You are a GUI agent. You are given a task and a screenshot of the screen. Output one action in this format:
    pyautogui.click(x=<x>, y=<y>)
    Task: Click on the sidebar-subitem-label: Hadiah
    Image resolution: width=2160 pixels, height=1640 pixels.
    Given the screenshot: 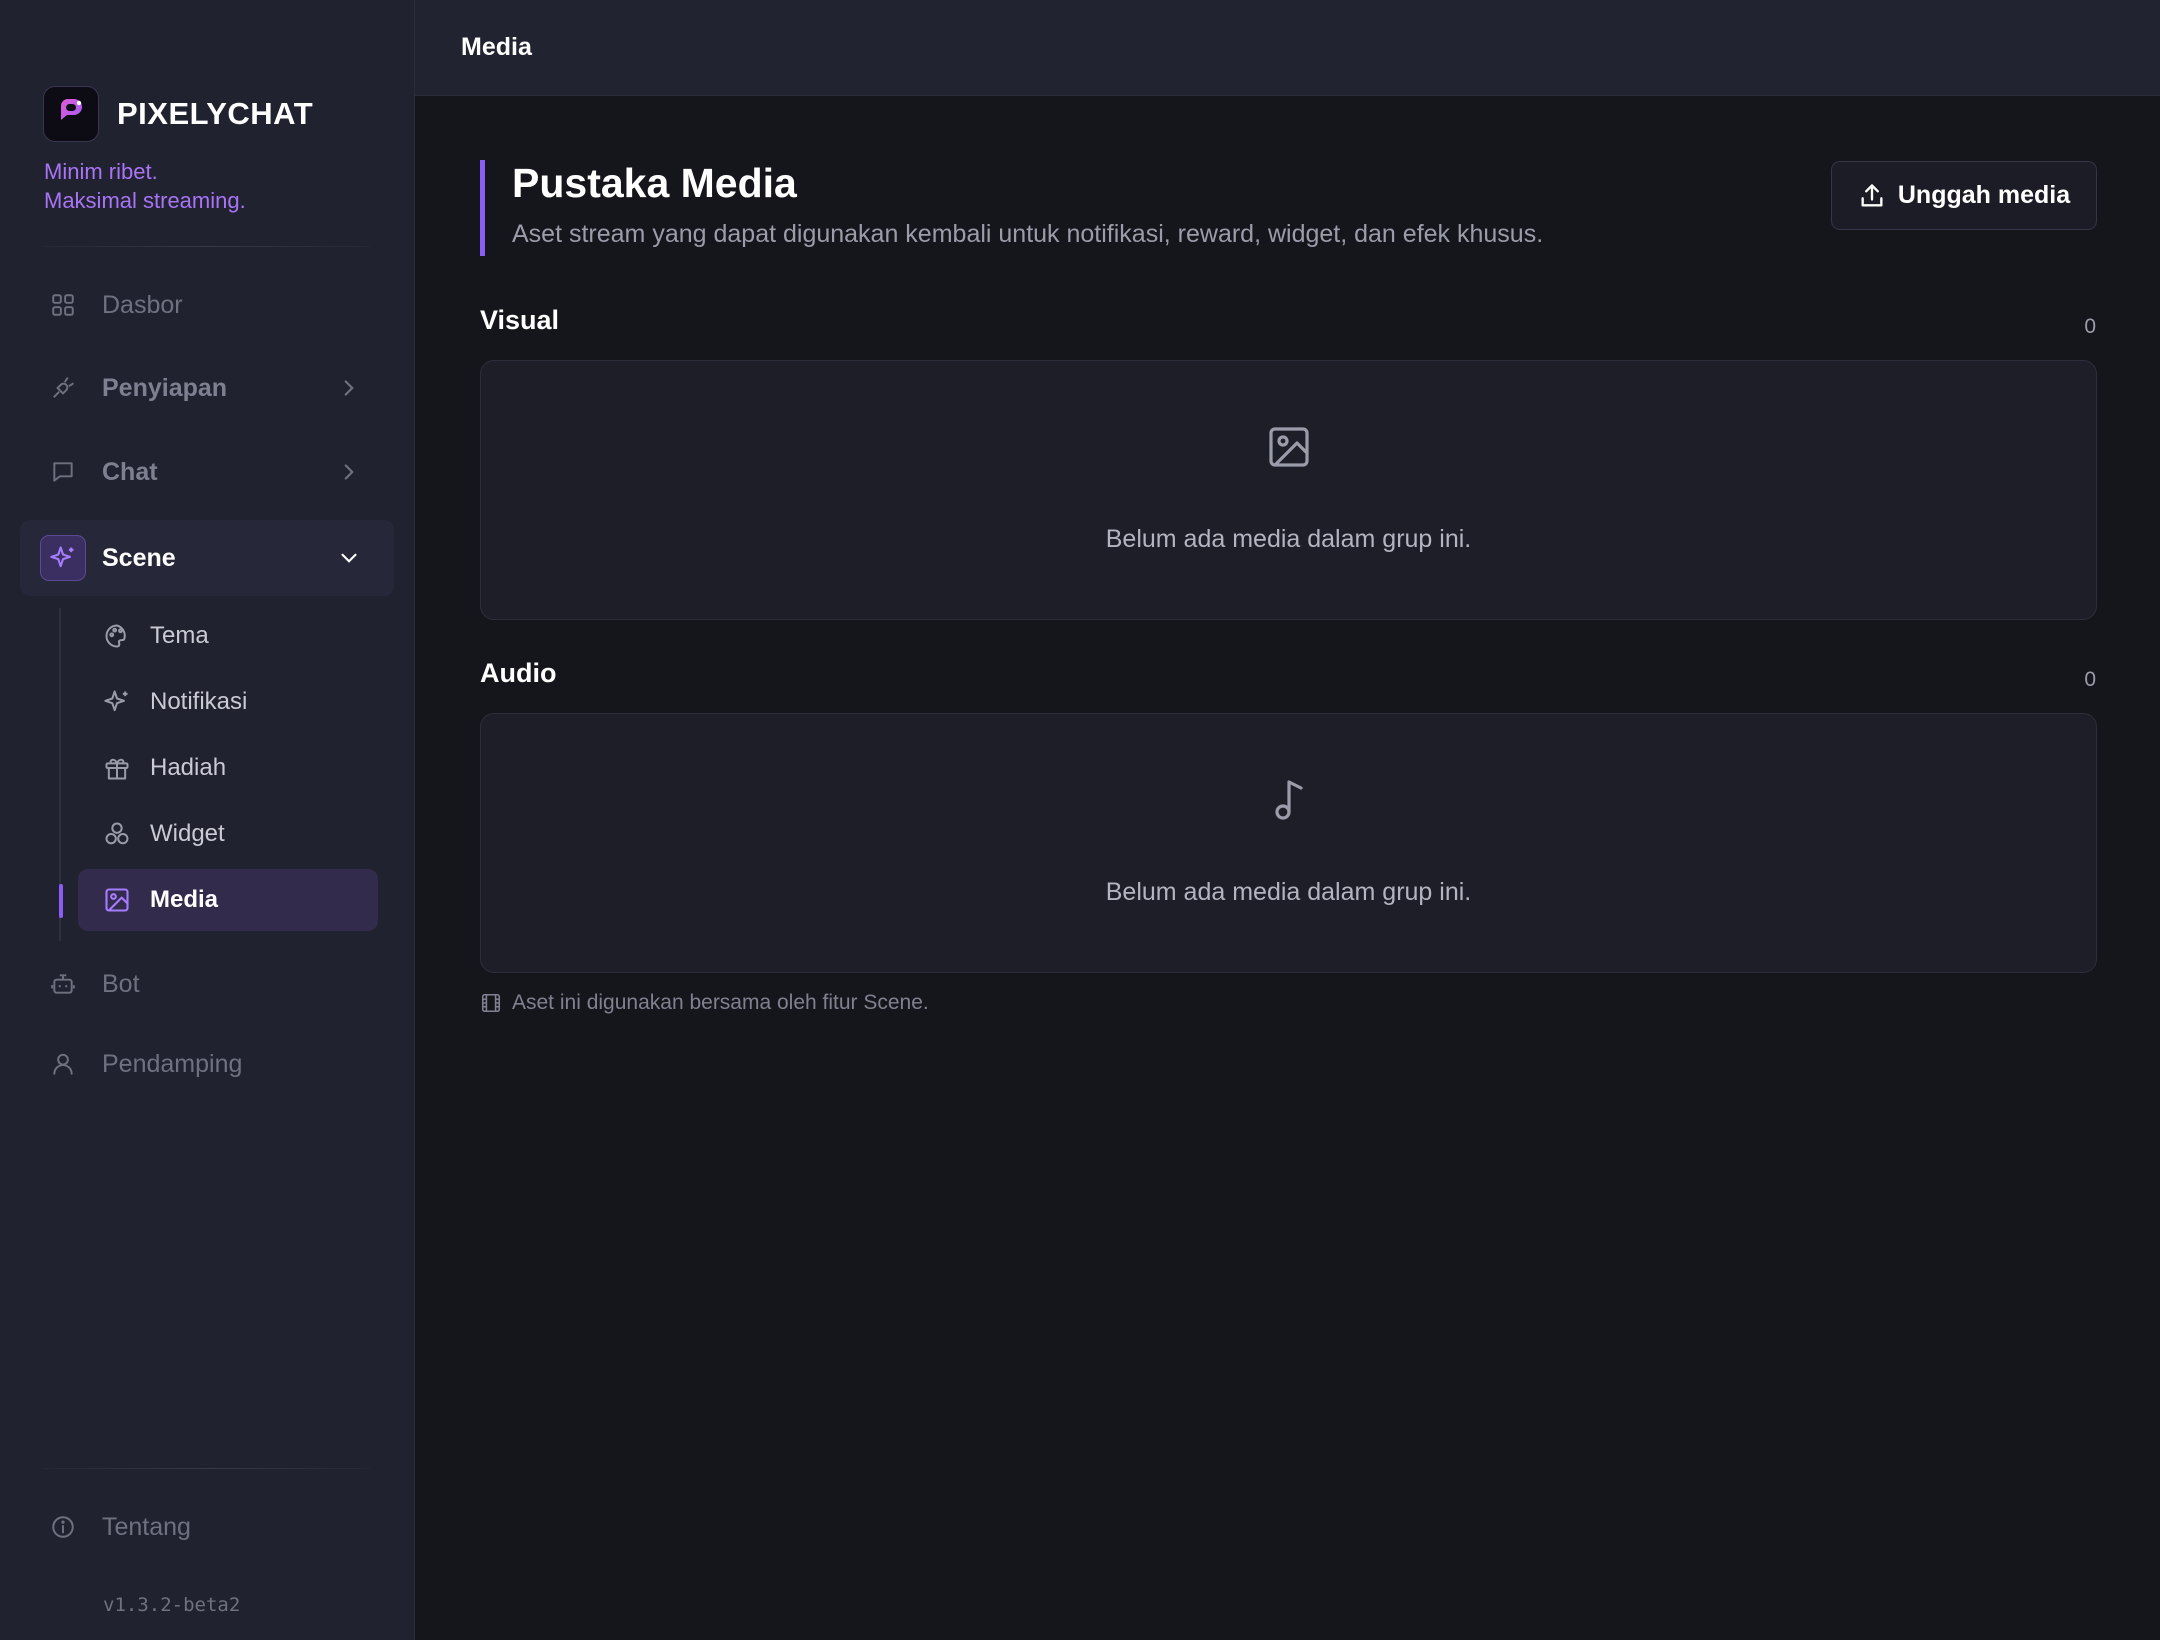 What is the action you would take?
    pyautogui.click(x=188, y=767)
    